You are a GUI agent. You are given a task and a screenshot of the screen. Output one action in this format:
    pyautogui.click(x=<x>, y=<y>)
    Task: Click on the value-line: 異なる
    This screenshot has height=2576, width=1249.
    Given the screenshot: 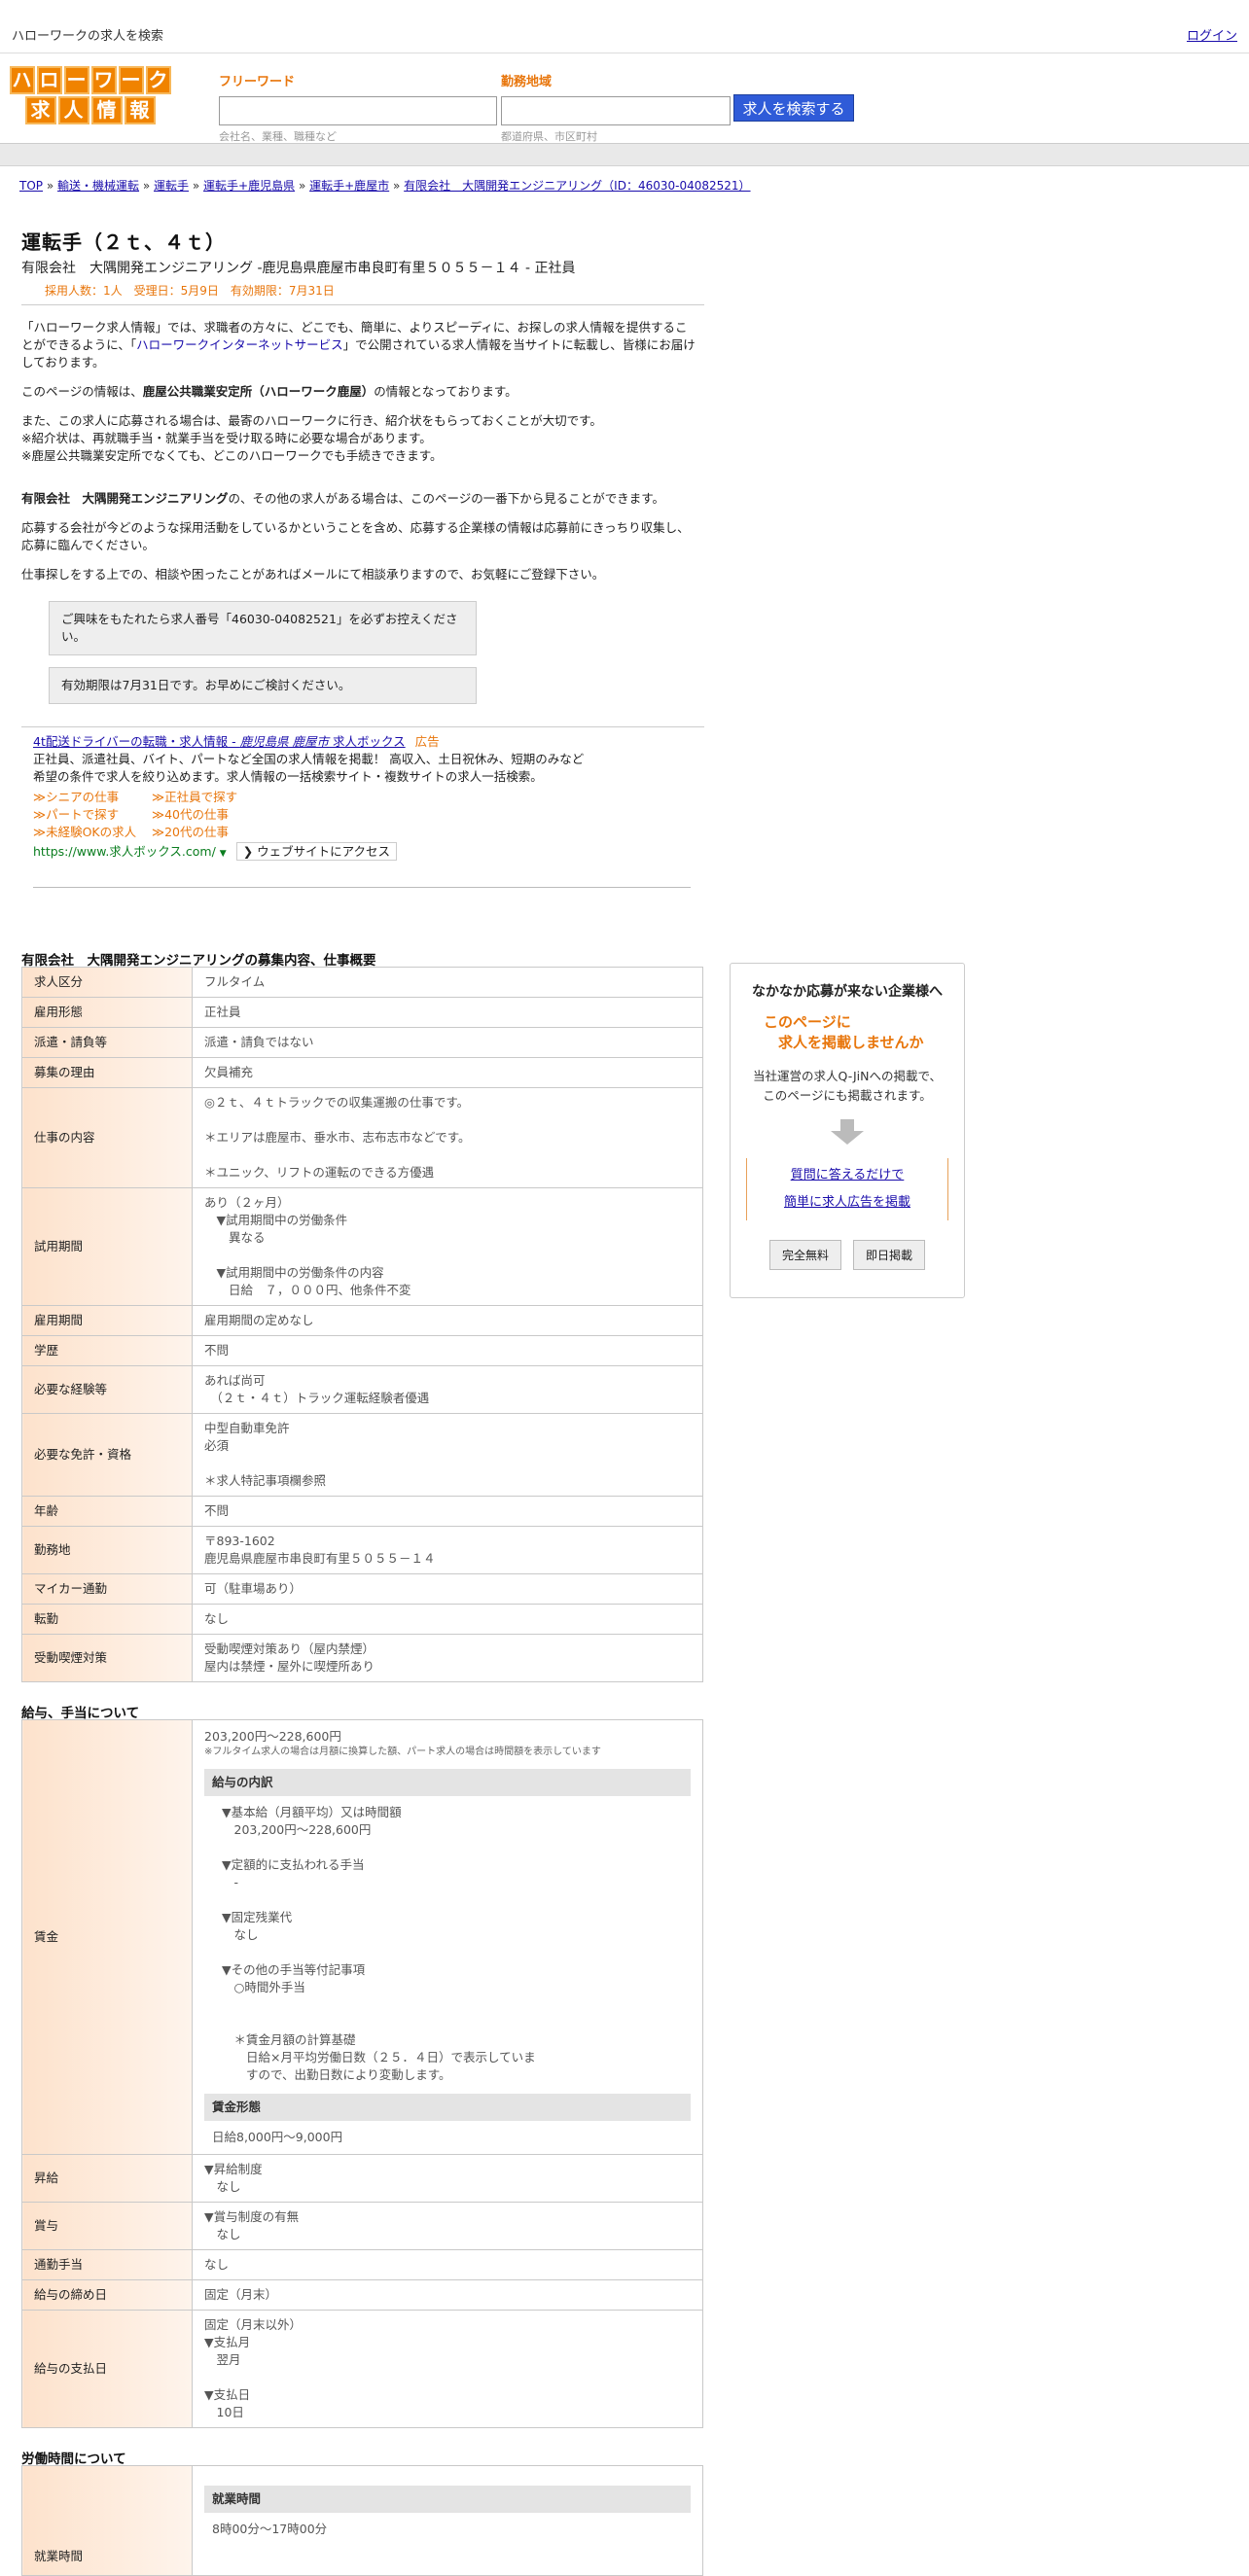 What is the action you would take?
    pyautogui.click(x=235, y=1238)
    